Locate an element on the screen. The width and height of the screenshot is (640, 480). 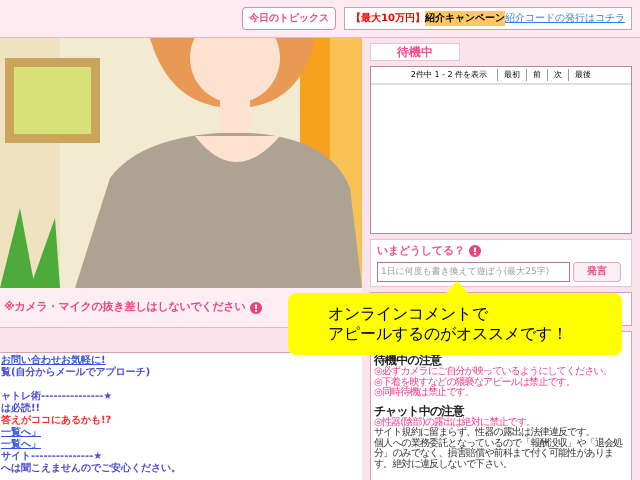
status-input: 1日に何度も書き換えて遊ぼう(最大25字) is located at coordinates (473, 272).